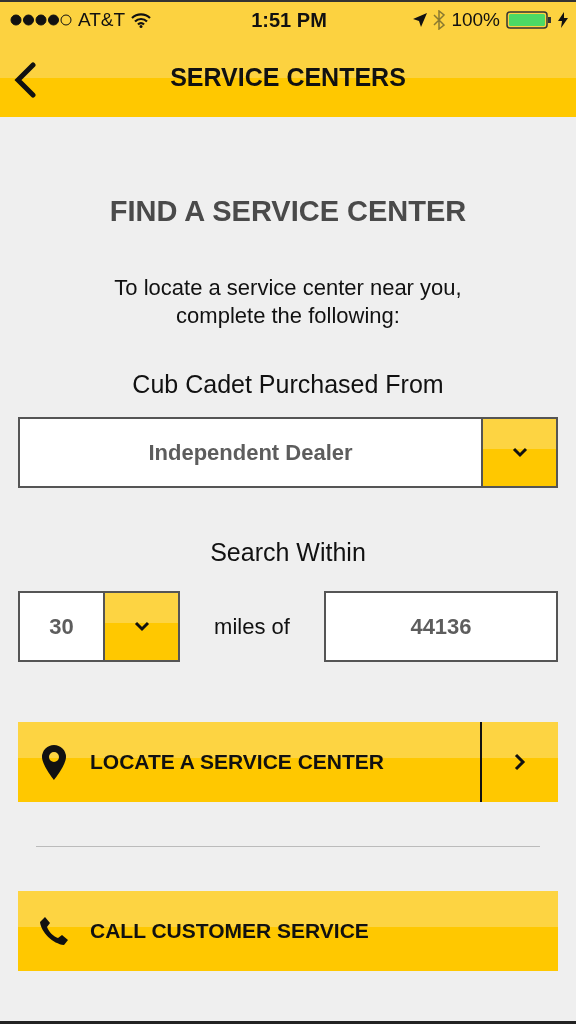  What do you see at coordinates (41, 20) in the screenshot?
I see `signal-icon` at bounding box center [41, 20].